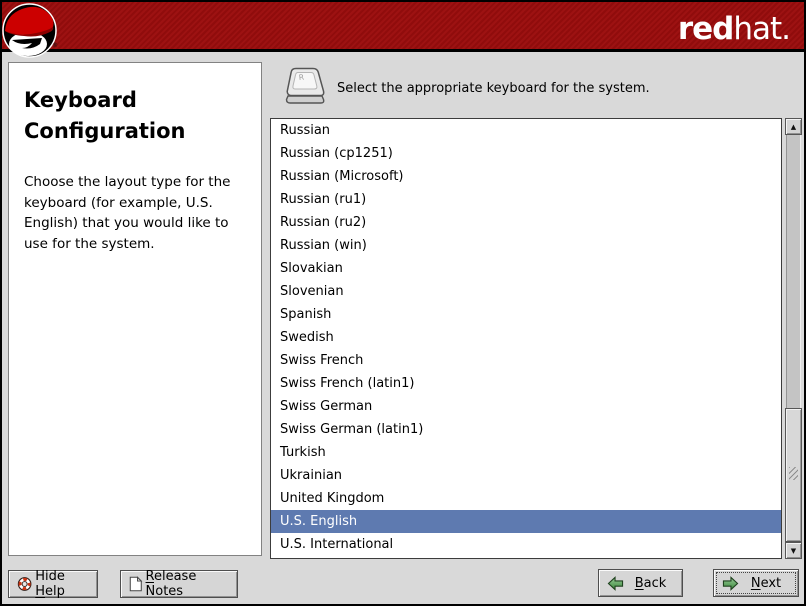 This screenshot has width=806, height=606. What do you see at coordinates (136, 584) in the screenshot?
I see `document-icon` at bounding box center [136, 584].